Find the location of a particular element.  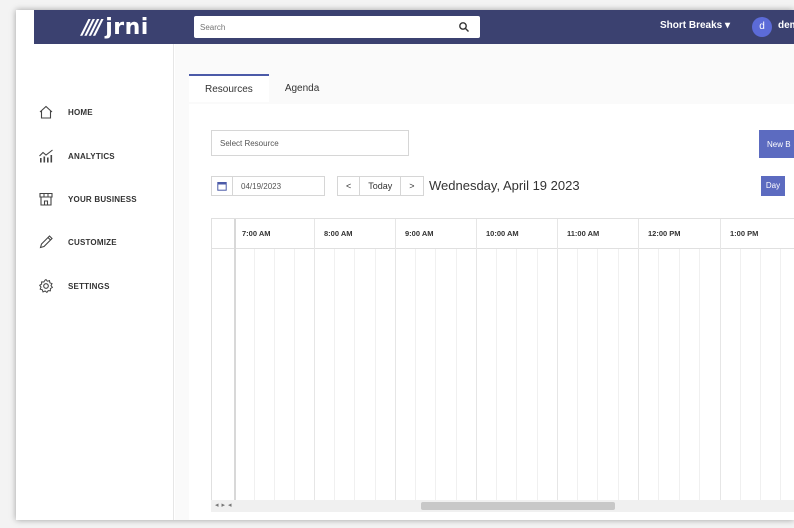

horizontal-scrollbar: ◂▸◂ is located at coordinates (502, 506).